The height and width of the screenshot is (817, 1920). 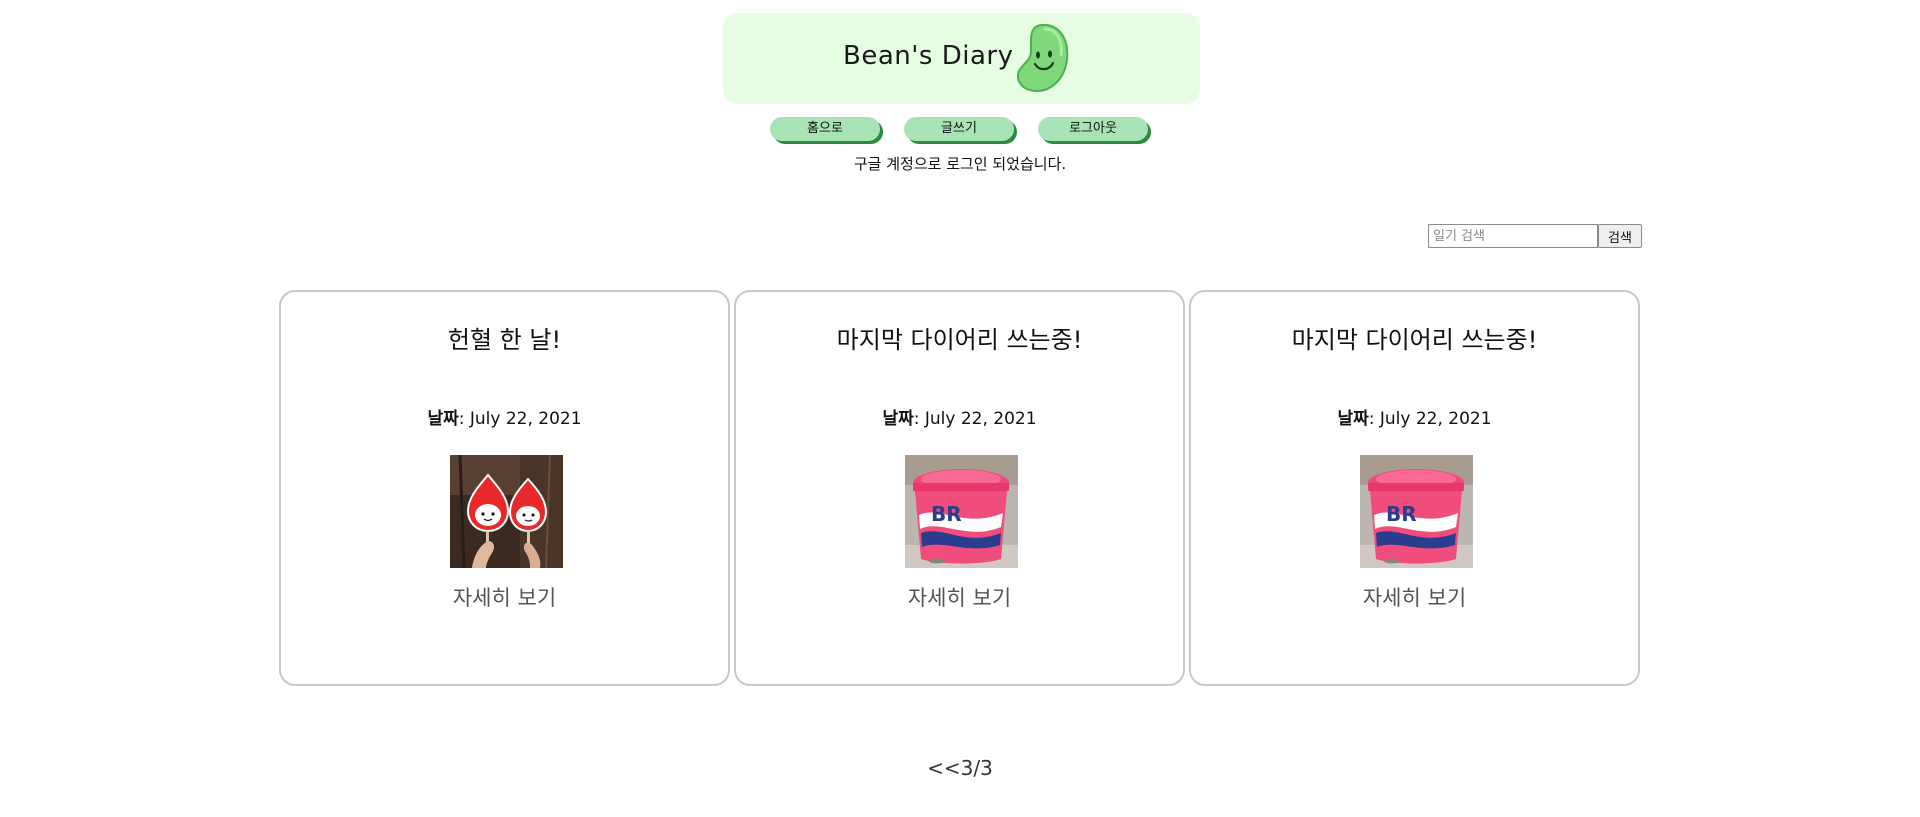 I want to click on search-bar: 검색, so click(x=1538, y=237).